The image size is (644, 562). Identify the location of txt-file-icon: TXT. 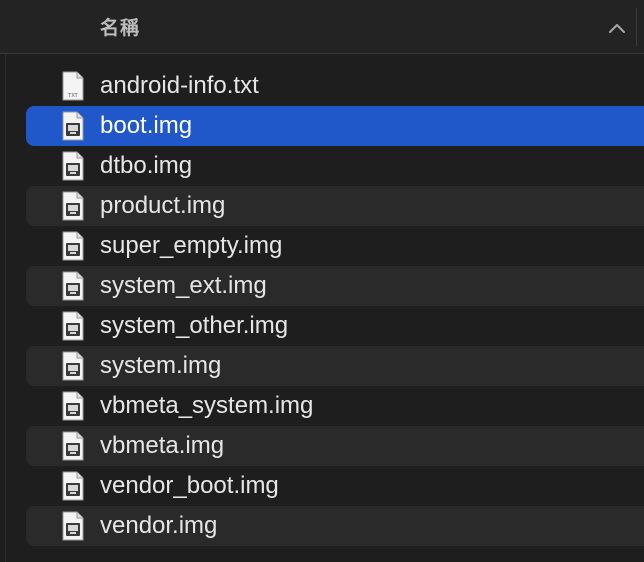
(73, 86).